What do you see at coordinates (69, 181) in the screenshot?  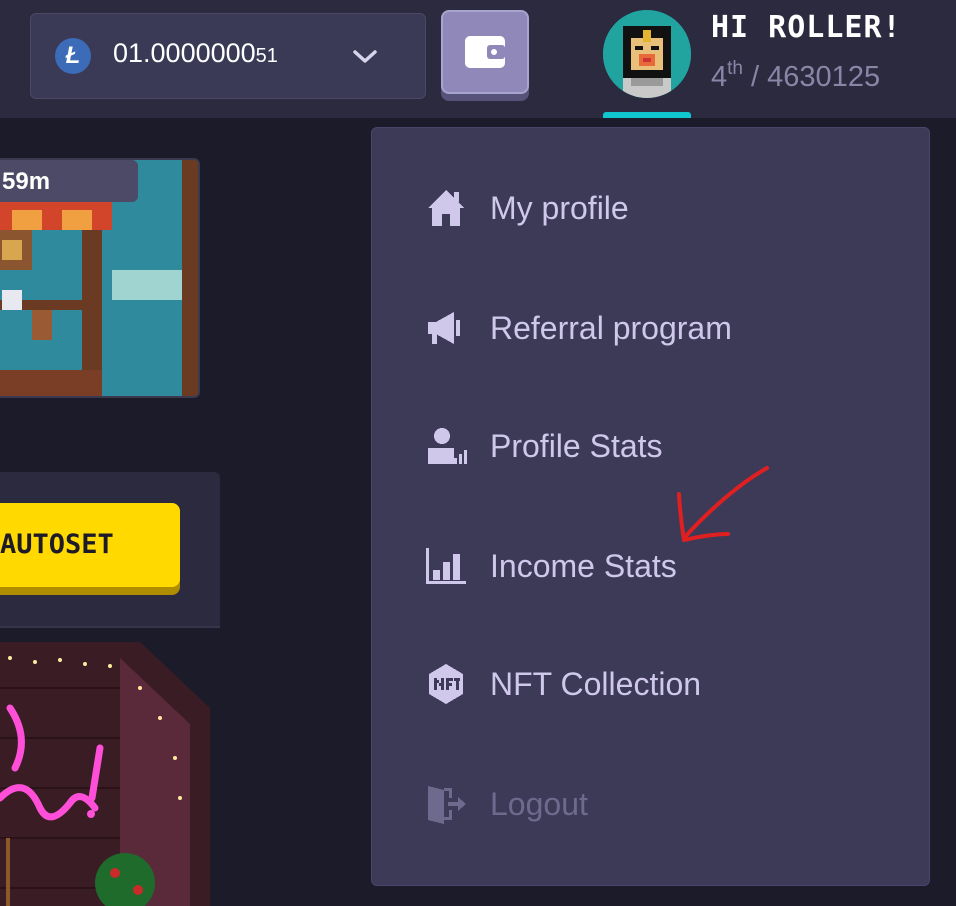 I see `timer-badge: 59m` at bounding box center [69, 181].